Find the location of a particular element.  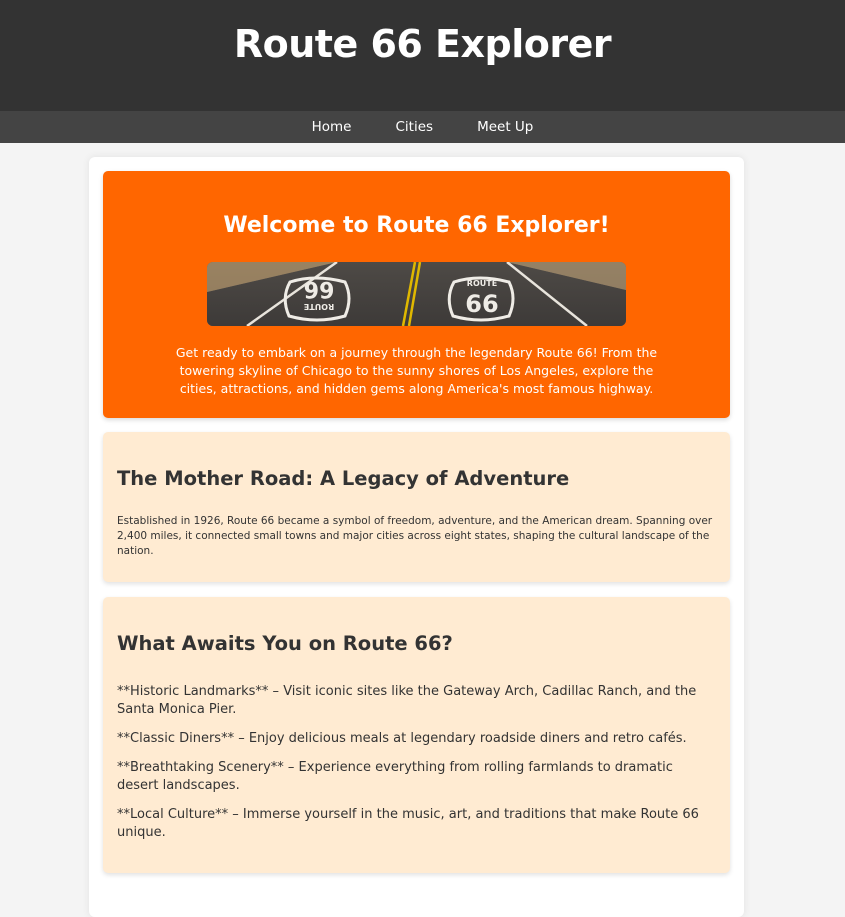

nav-cities-link: Cities is located at coordinates (415, 127).